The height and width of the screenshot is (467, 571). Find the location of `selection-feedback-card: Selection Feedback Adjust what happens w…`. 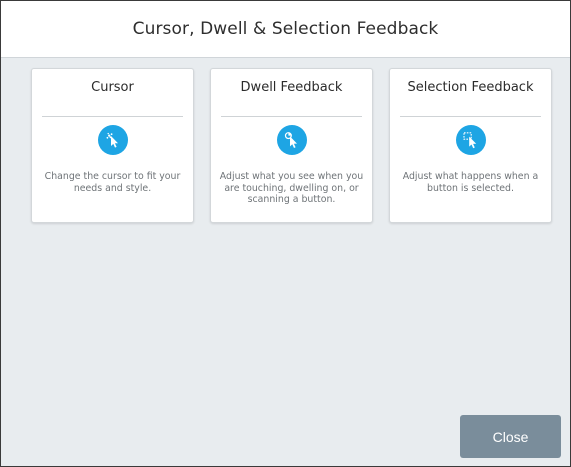

selection-feedback-card: Selection Feedback Adjust what happens w… is located at coordinates (470, 145).